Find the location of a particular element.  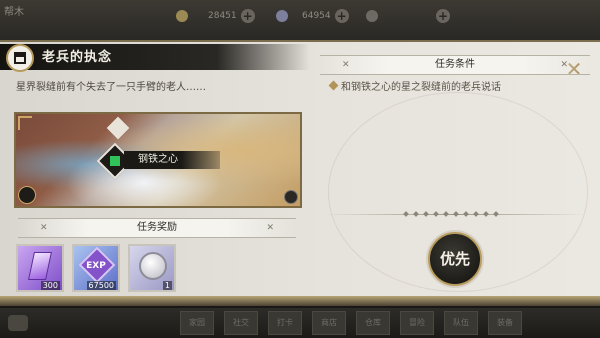

map-emblem-icon is located at coordinates (27, 195).